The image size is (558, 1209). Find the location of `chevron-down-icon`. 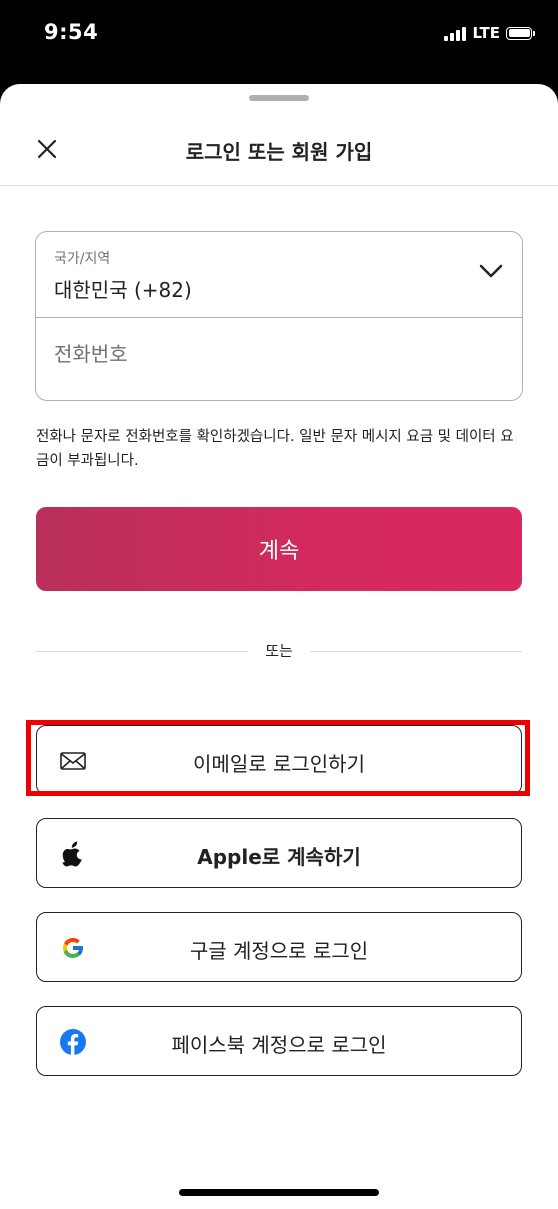

chevron-down-icon is located at coordinates (491, 271).